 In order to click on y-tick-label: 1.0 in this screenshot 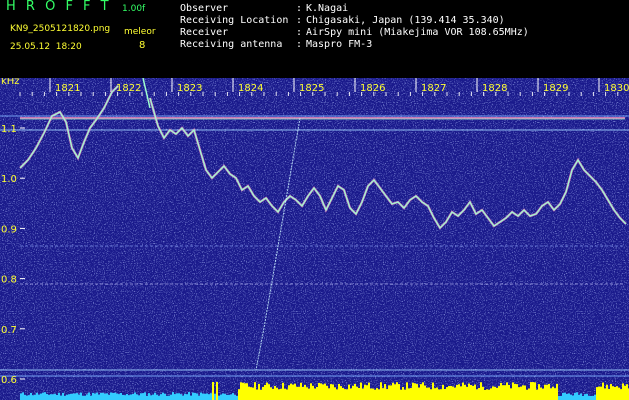, I will do `click(9, 179)`.